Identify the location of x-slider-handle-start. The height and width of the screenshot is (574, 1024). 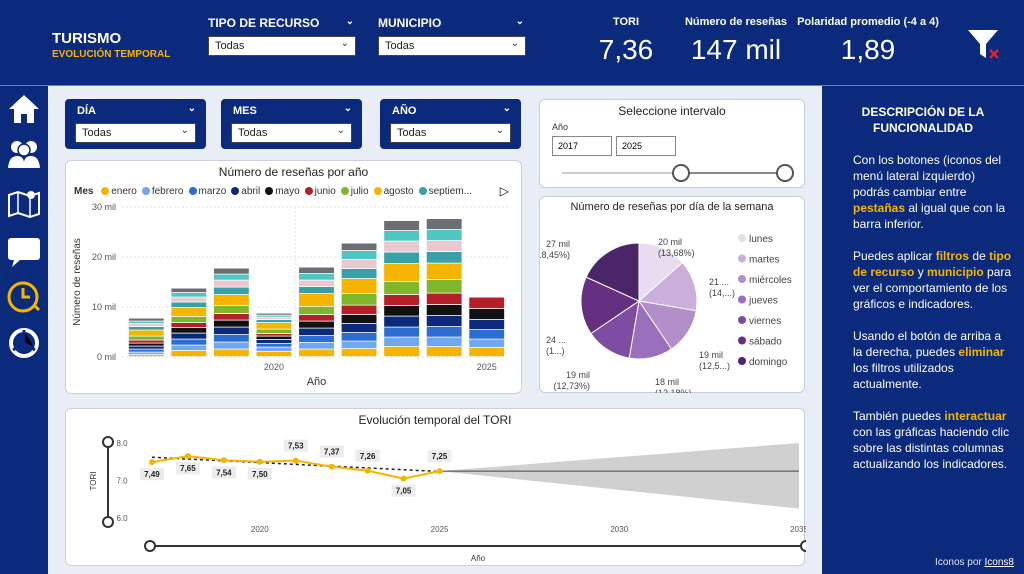
(150, 546).